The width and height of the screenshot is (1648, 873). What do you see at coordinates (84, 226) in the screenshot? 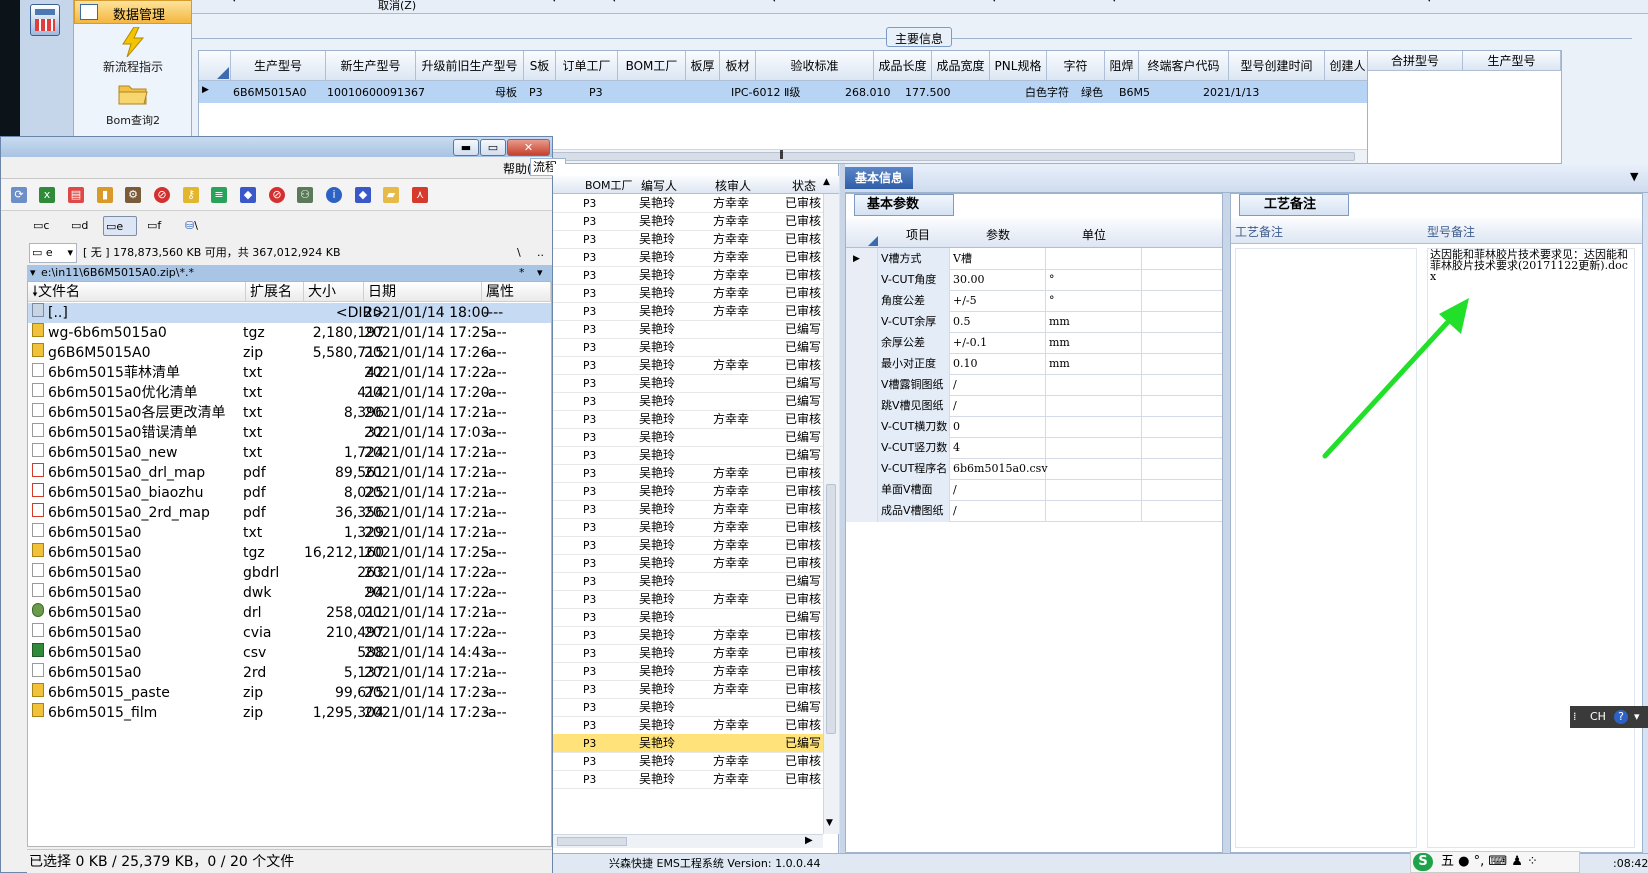
I see `drive-d: ▭d` at bounding box center [84, 226].